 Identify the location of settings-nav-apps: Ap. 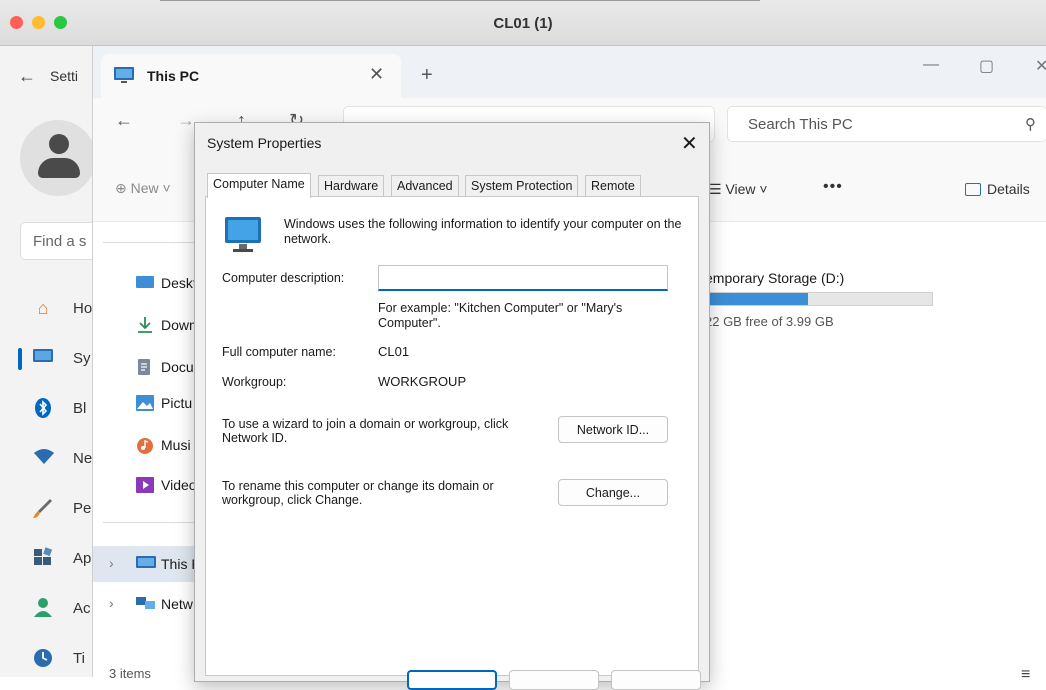
(47, 559).